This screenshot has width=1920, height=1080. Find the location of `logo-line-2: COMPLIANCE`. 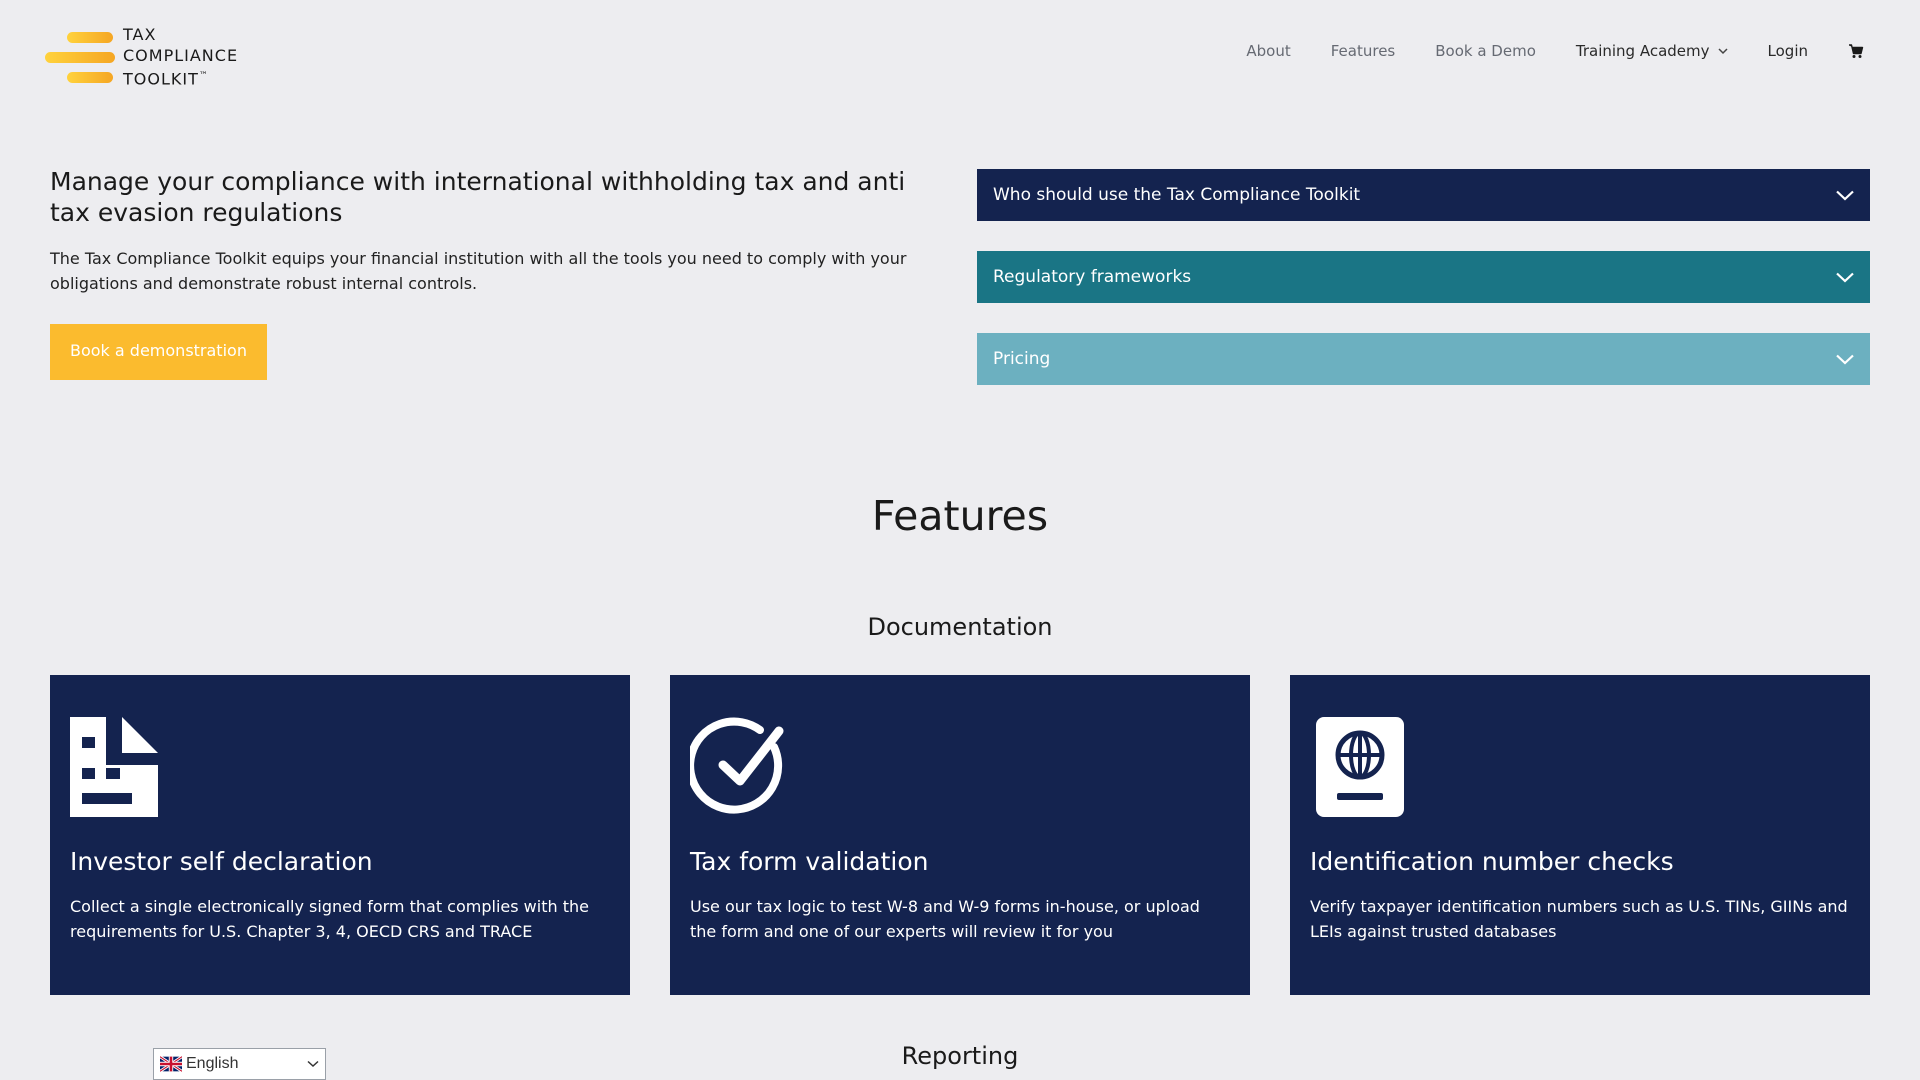

logo-line-2: COMPLIANCE is located at coordinates (181, 55).